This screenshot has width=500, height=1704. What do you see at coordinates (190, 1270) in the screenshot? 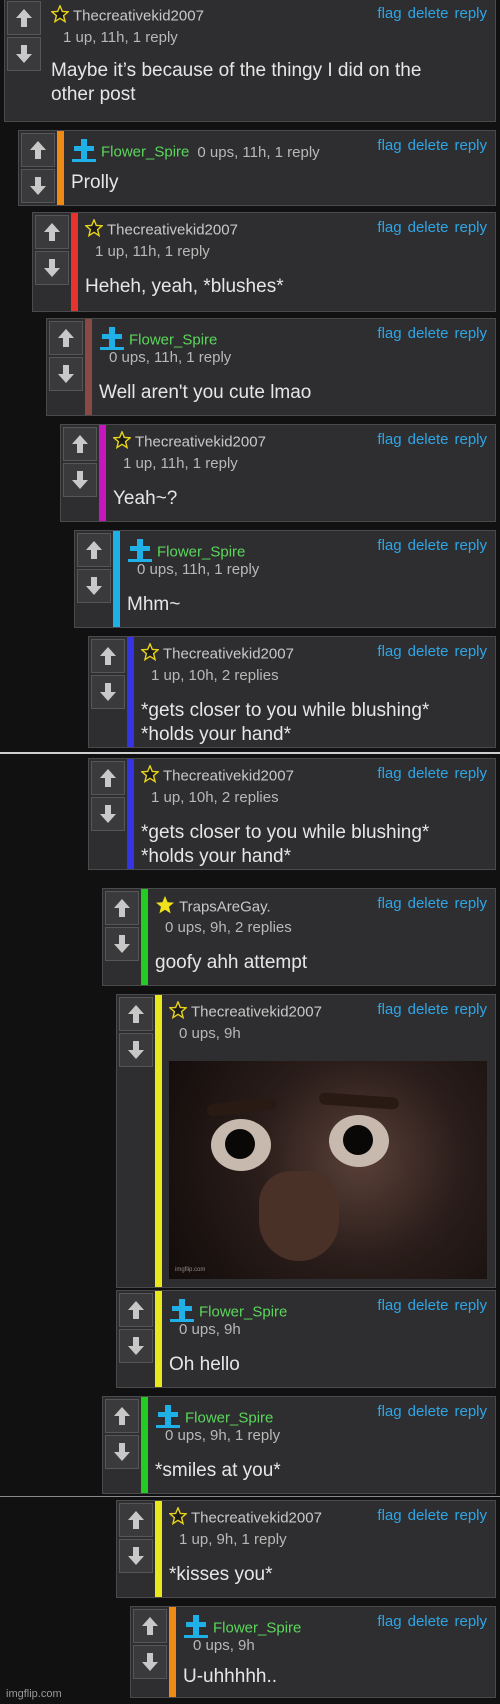
I see `image-watermark: imgflip.com` at bounding box center [190, 1270].